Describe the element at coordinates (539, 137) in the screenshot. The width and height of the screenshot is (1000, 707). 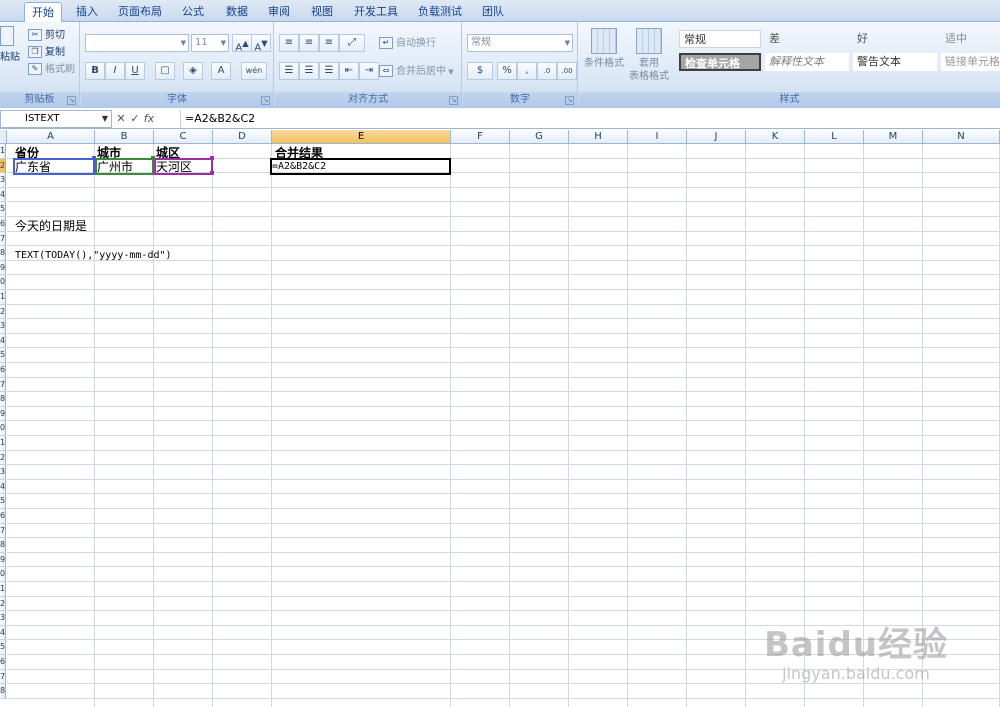
I see `column-header-G: G` at that location.